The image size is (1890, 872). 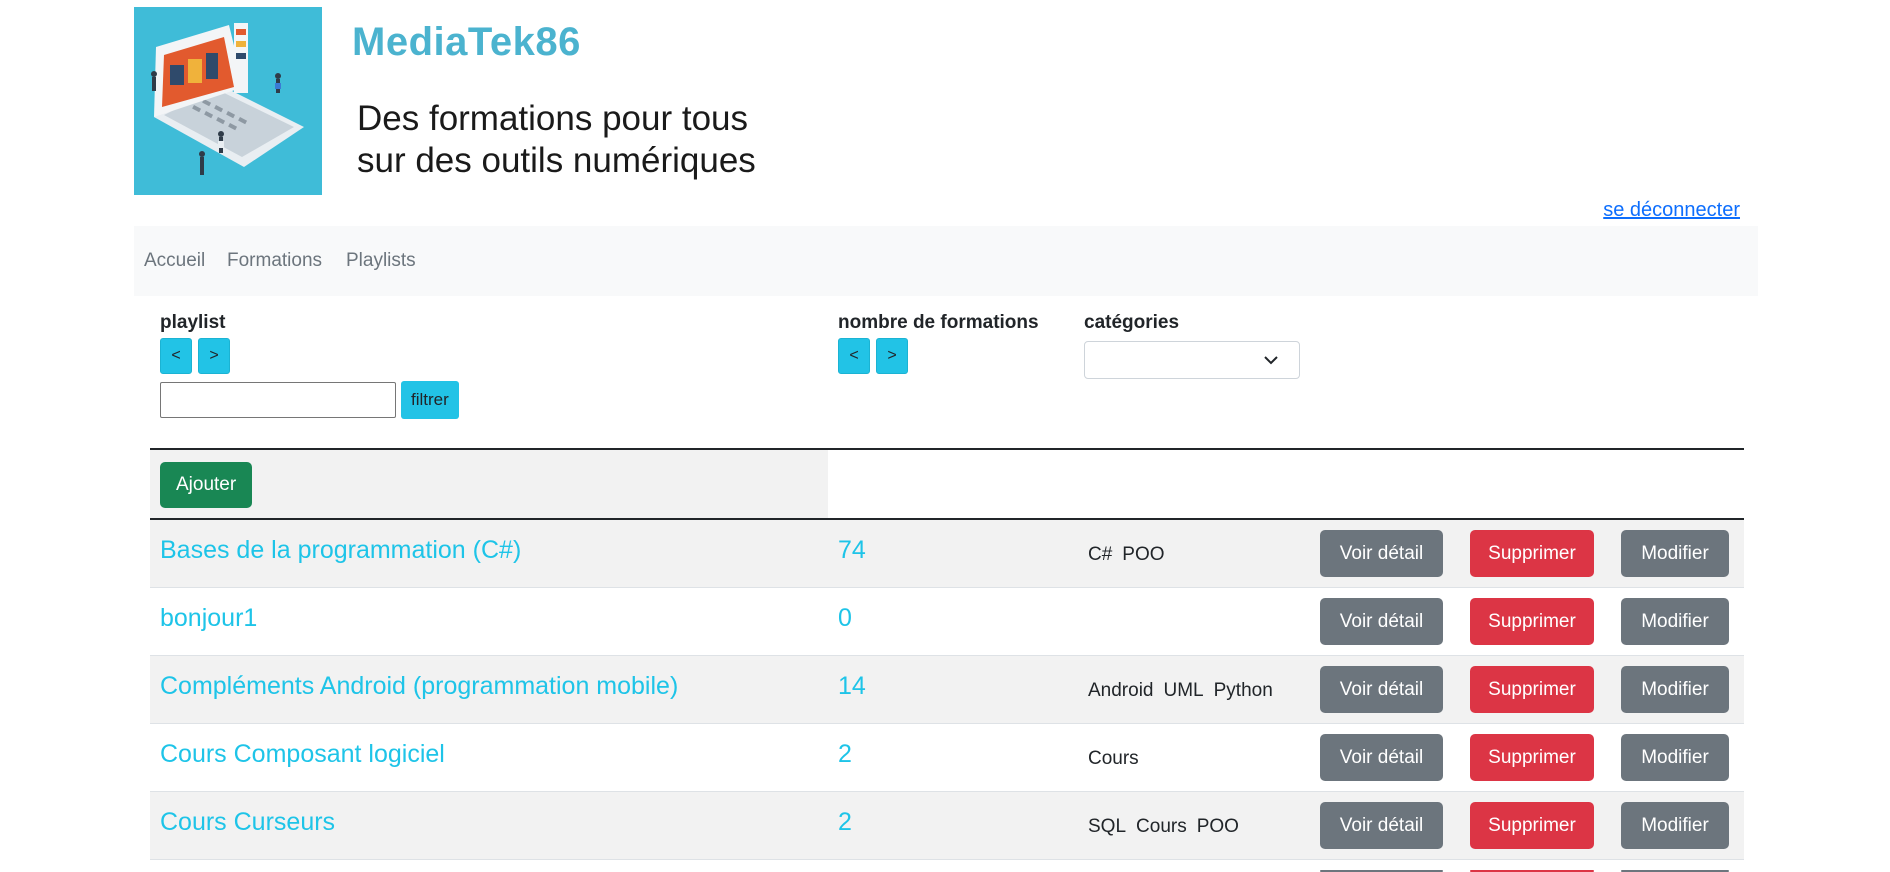 What do you see at coordinates (1100, 554) in the screenshot?
I see `category-tag: C#` at bounding box center [1100, 554].